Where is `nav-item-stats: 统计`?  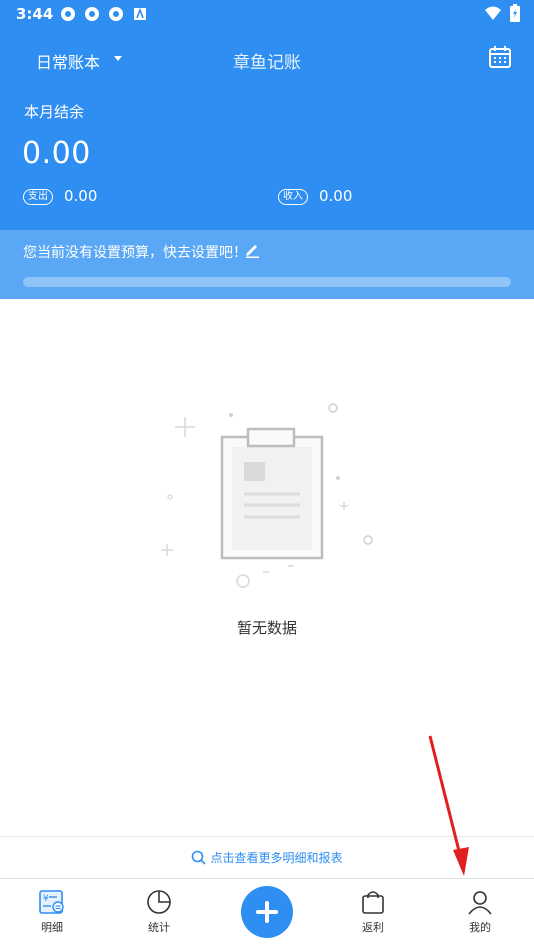 nav-item-stats: 统计 is located at coordinates (159, 912).